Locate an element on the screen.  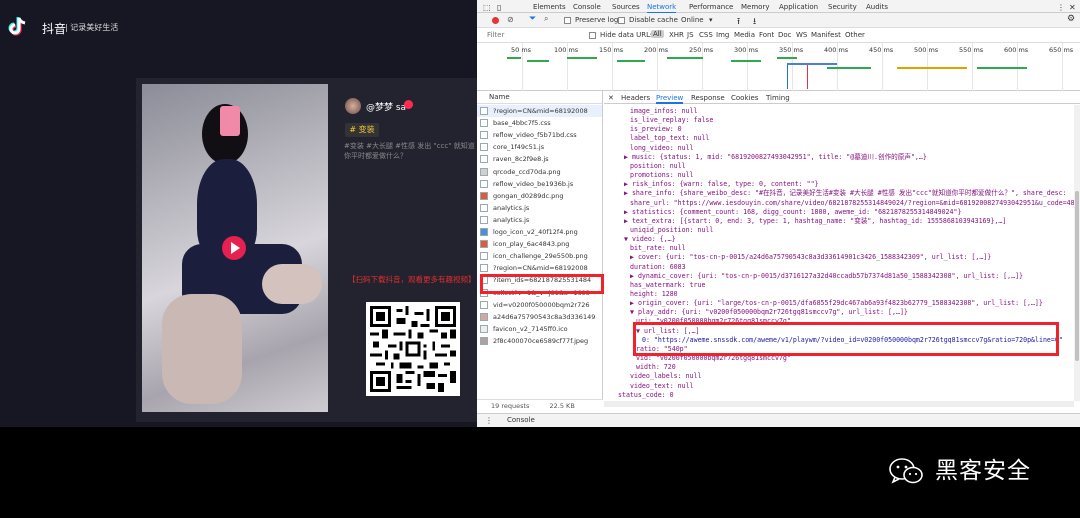
request-row: reflow_video_be1936b.js is located at coordinates (539, 184).